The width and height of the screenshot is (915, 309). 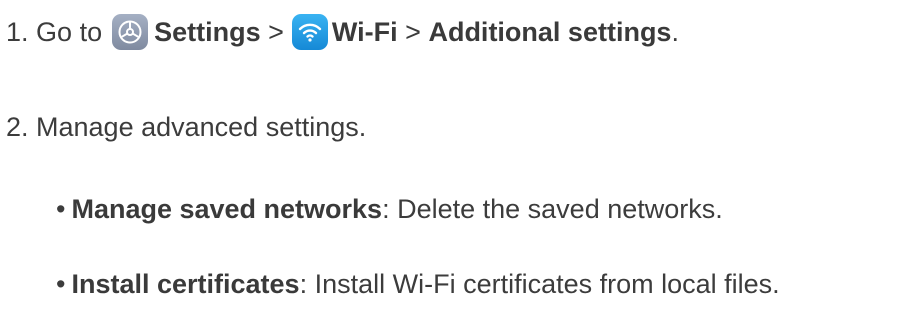 I want to click on bullet-title: Manage saved networks, so click(x=227, y=209).